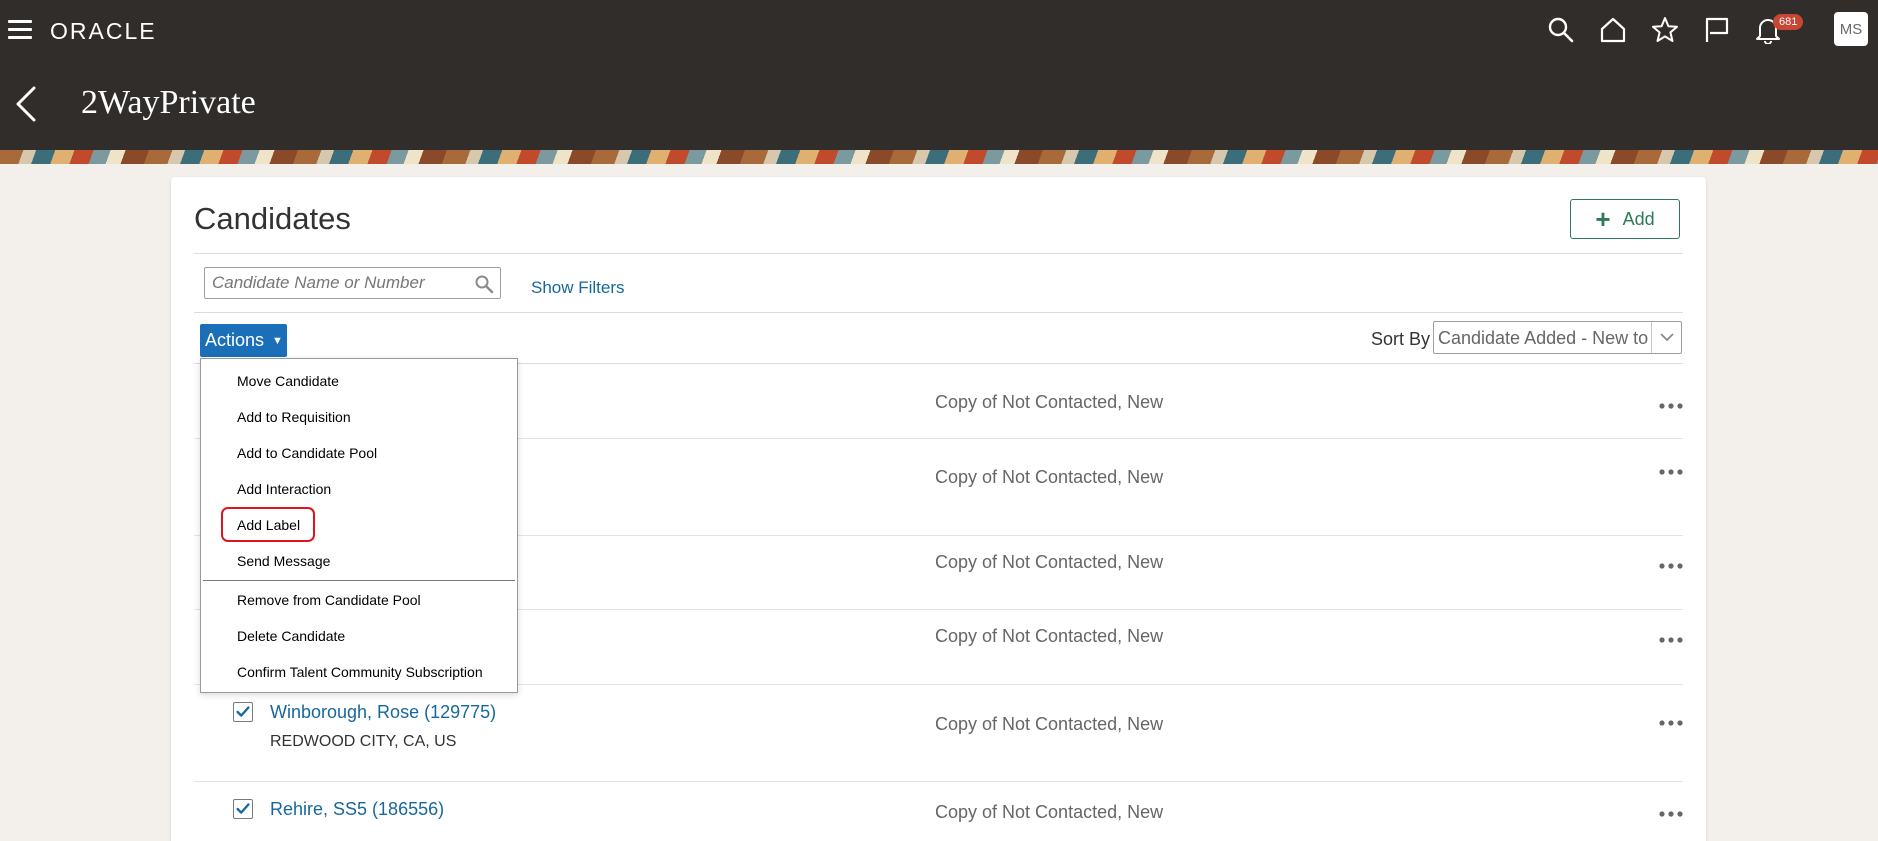 The width and height of the screenshot is (1878, 841). What do you see at coordinates (1851, 29) in the screenshot?
I see `user-avatar: MS` at bounding box center [1851, 29].